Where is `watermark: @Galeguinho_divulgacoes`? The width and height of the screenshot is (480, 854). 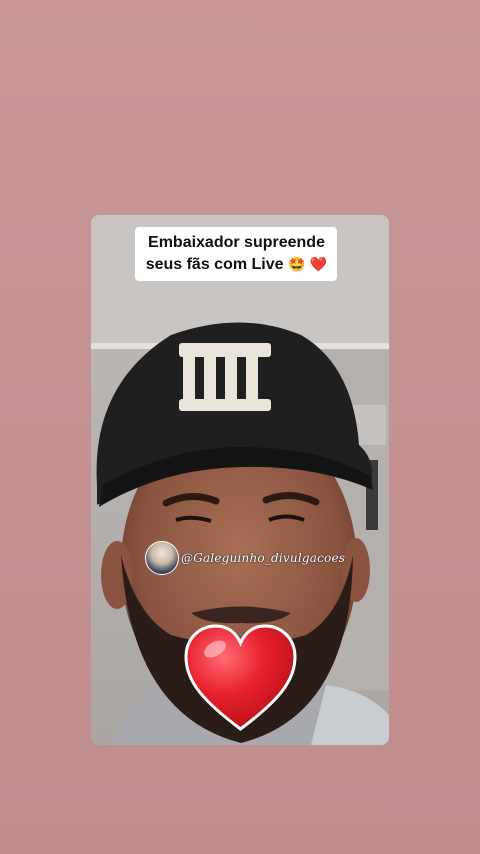
watermark: @Galeguinho_divulgacoes is located at coordinates (245, 558).